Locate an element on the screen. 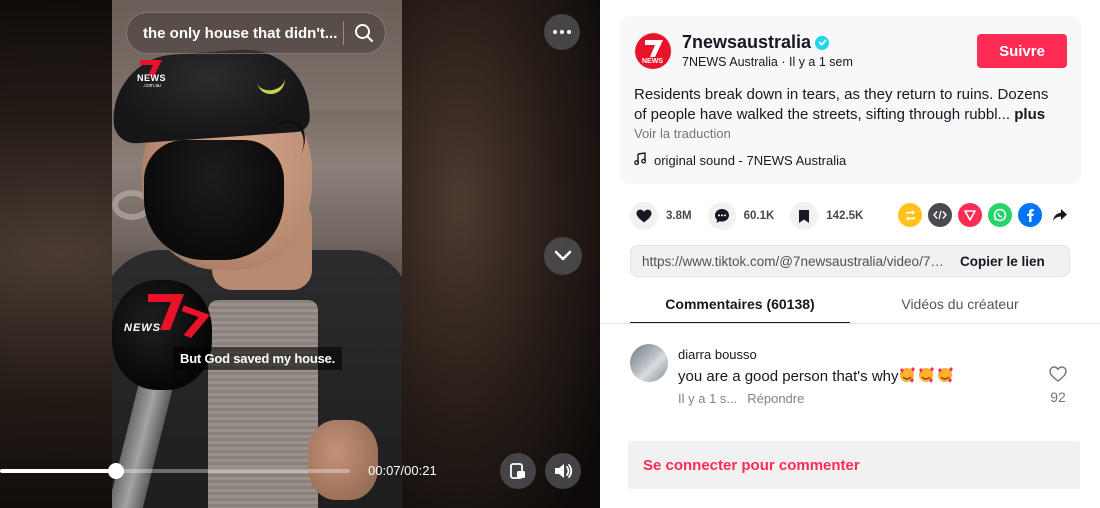  chevron-down-icon is located at coordinates (563, 256).